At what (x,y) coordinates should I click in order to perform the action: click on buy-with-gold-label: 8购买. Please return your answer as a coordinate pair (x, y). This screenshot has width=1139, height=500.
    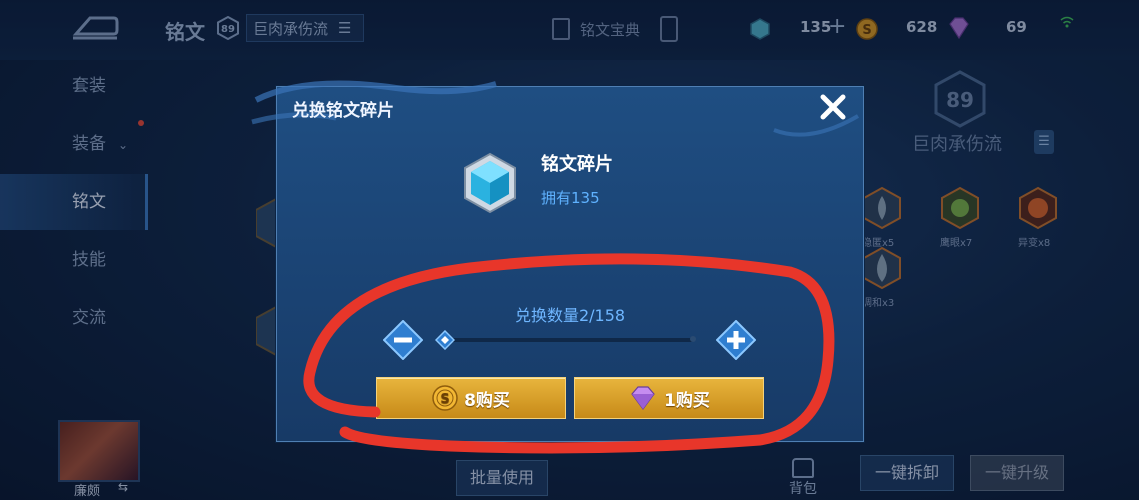
    Looking at the image, I should click on (487, 400).